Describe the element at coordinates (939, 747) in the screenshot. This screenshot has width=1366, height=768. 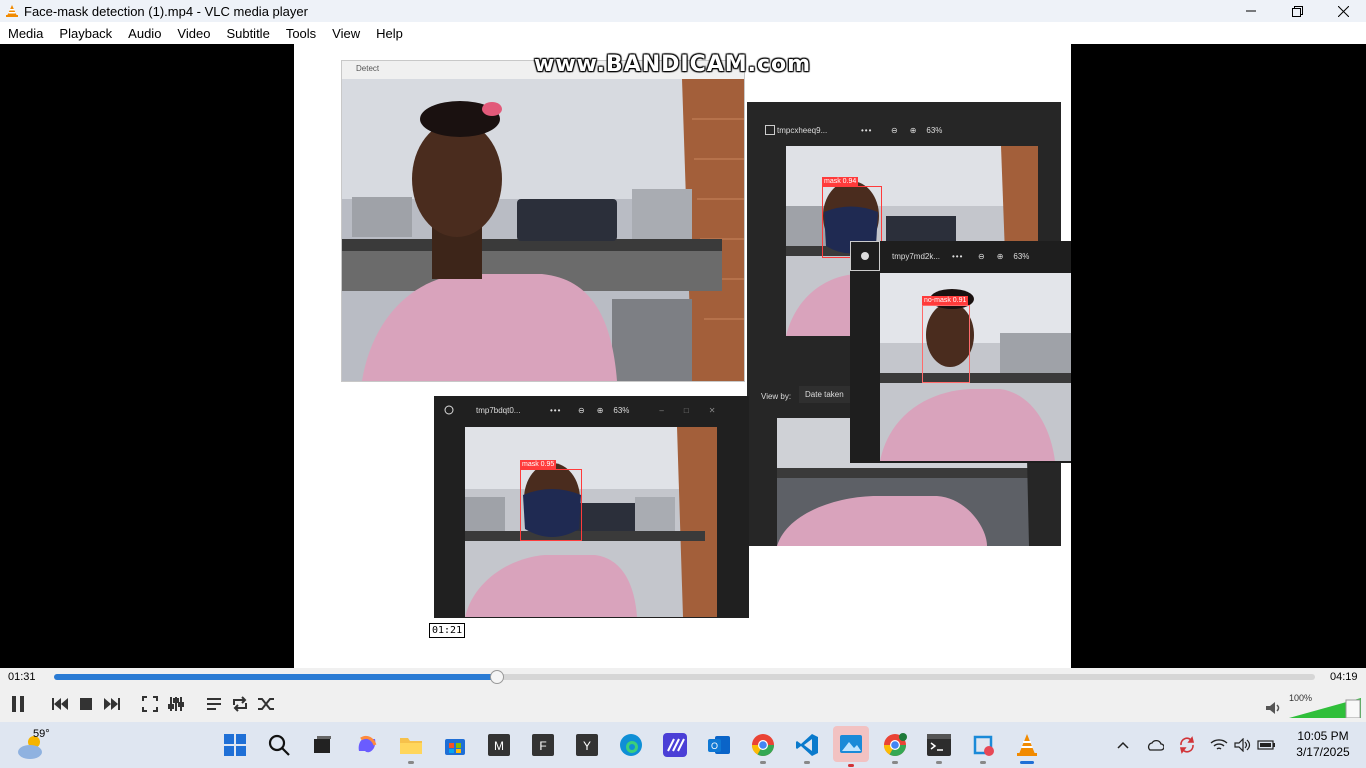
I see `terminal-button` at that location.